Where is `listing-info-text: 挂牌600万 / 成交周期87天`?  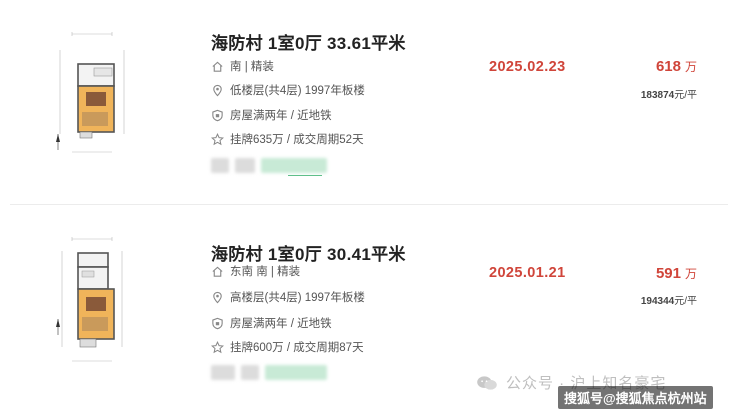
listing-info-text: 挂牌600万 / 成交周期87天 is located at coordinates (297, 348).